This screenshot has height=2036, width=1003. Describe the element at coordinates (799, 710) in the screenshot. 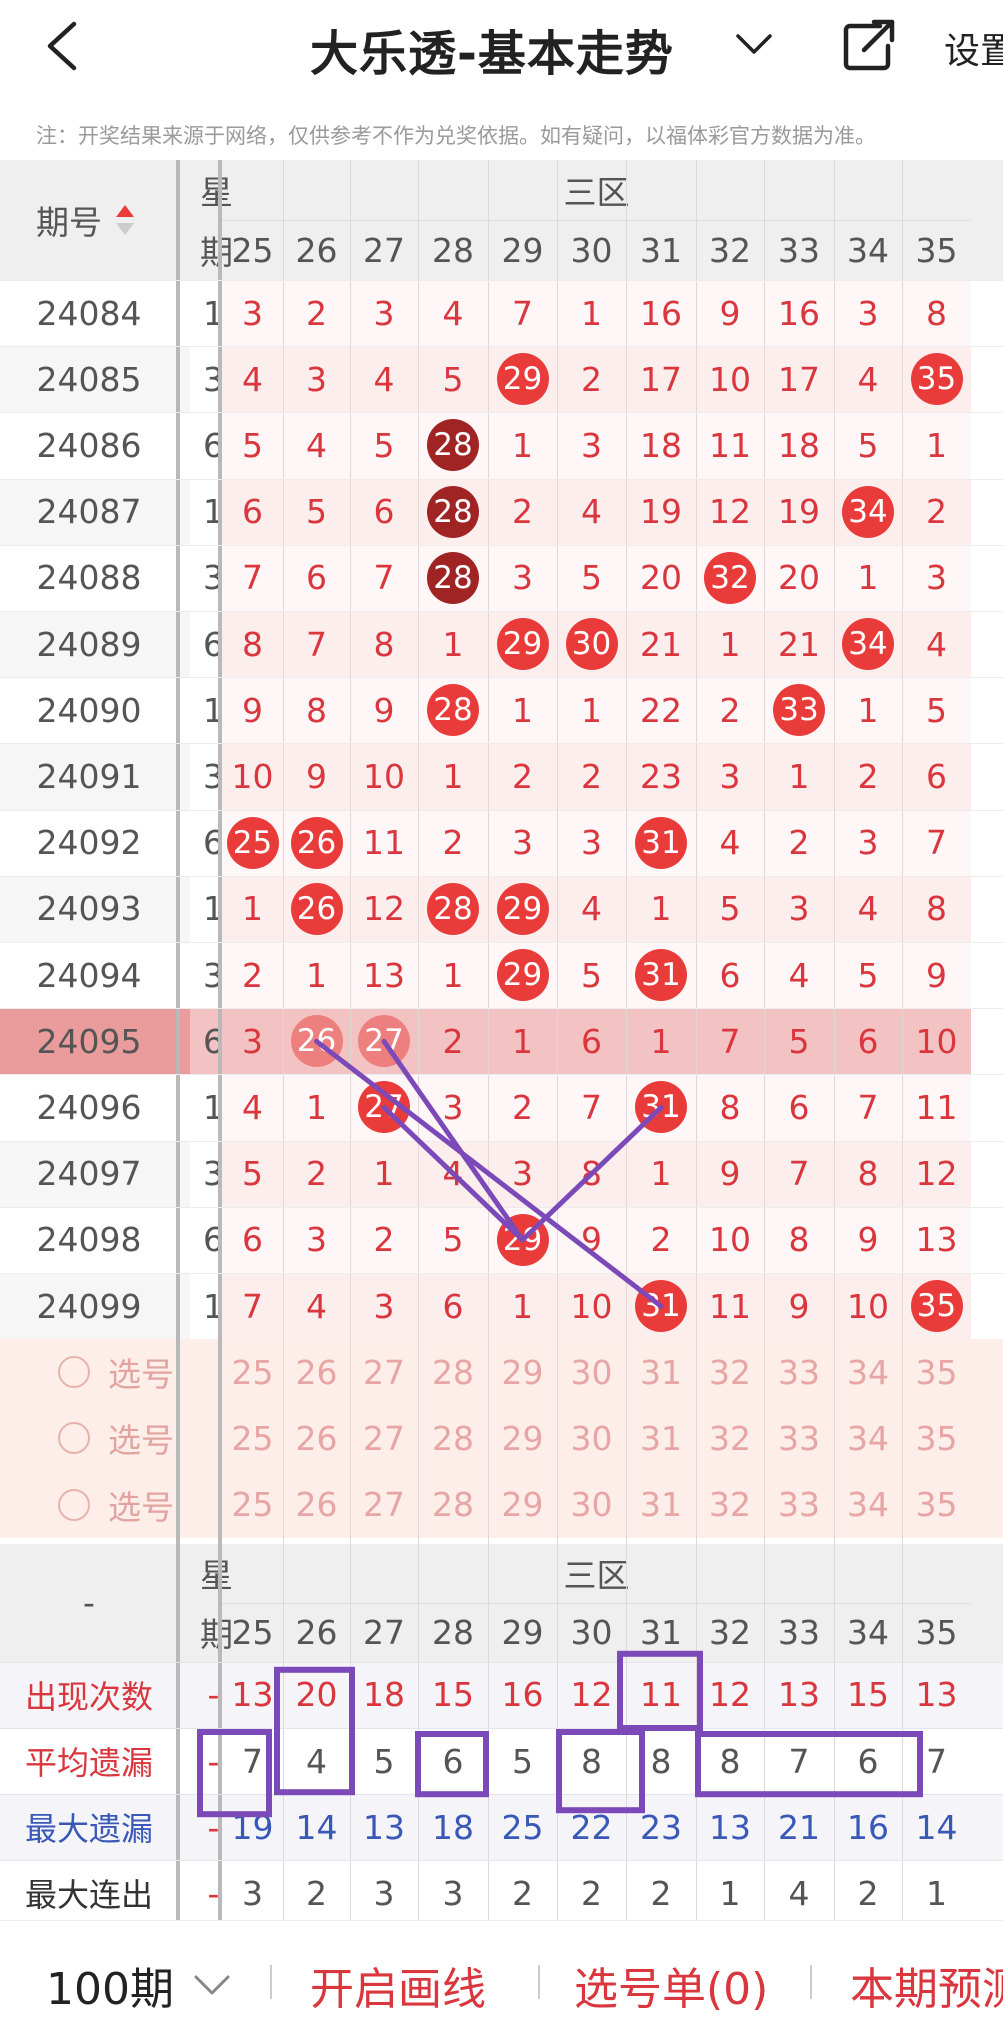

I see `table-cell: 33` at that location.